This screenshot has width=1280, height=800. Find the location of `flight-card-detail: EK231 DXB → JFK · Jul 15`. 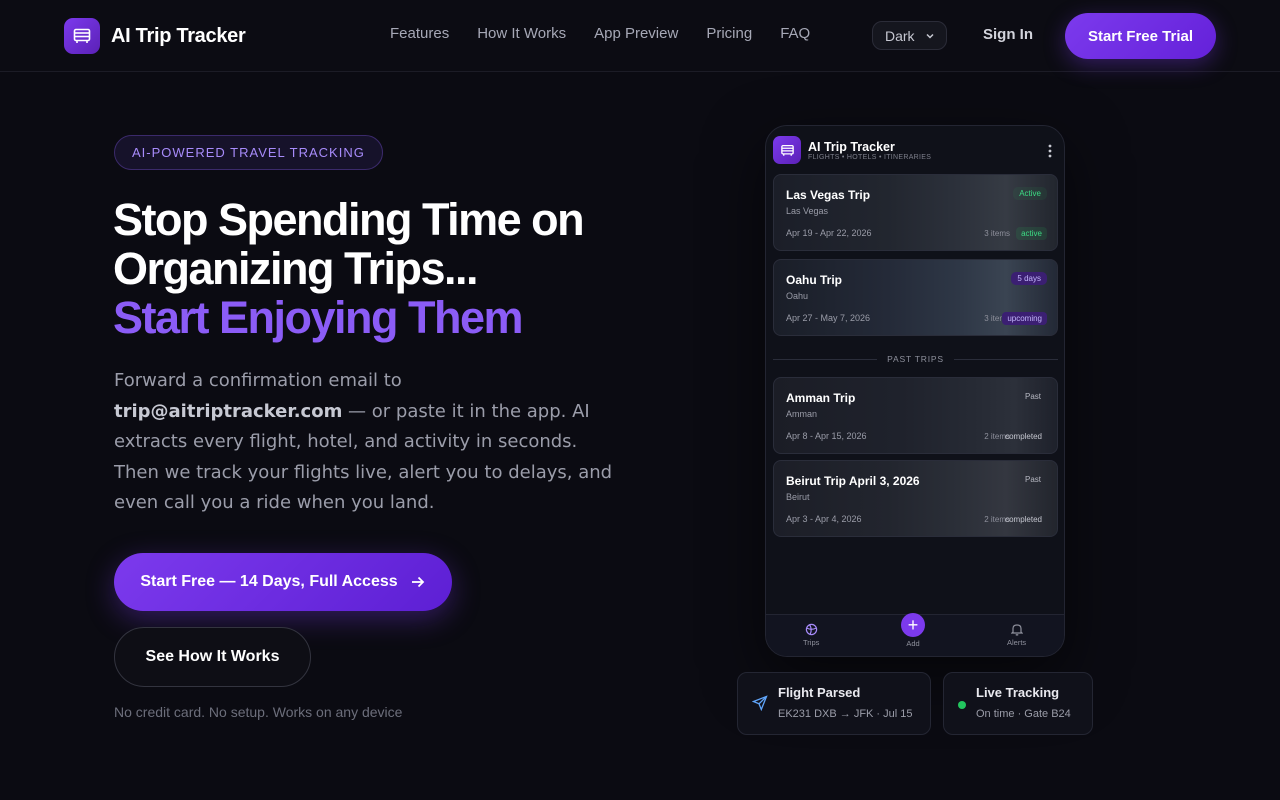

flight-card-detail: EK231 DXB → JFK · Jul 15 is located at coordinates (845, 714).